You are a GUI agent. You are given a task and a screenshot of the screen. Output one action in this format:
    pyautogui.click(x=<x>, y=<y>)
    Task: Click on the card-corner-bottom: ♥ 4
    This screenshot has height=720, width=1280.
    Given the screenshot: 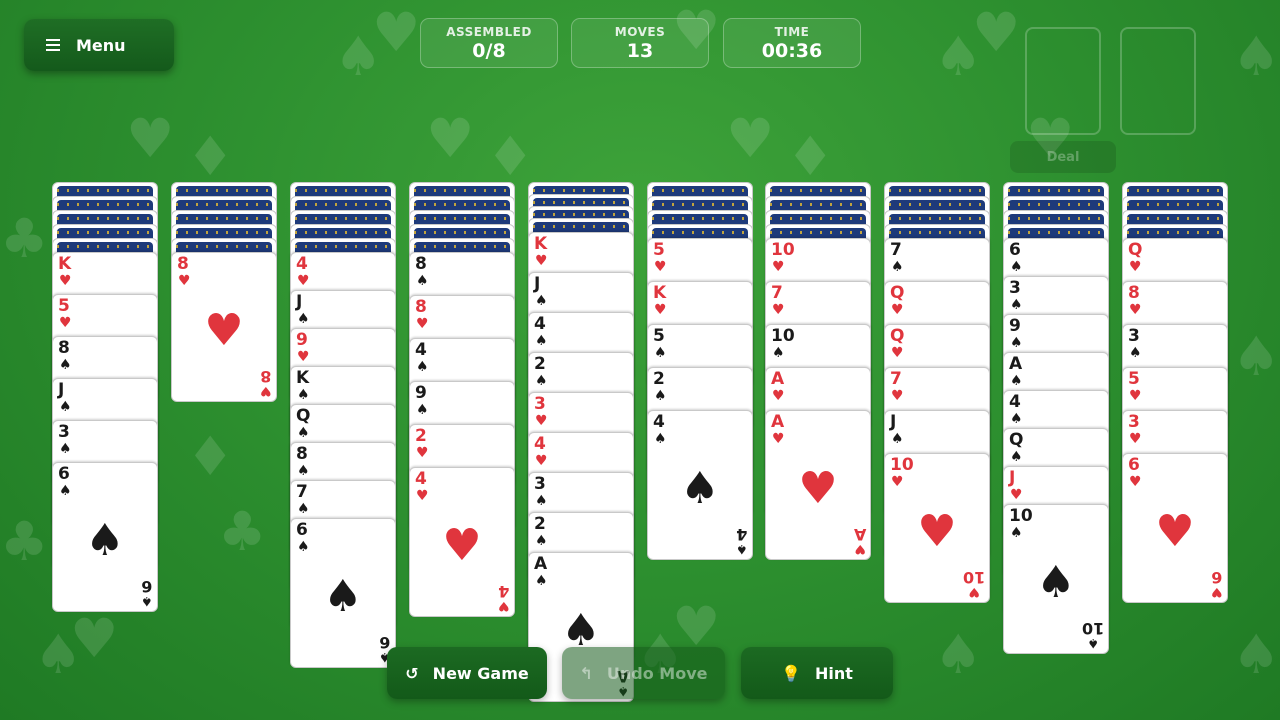 What is the action you would take?
    pyautogui.click(x=504, y=597)
    